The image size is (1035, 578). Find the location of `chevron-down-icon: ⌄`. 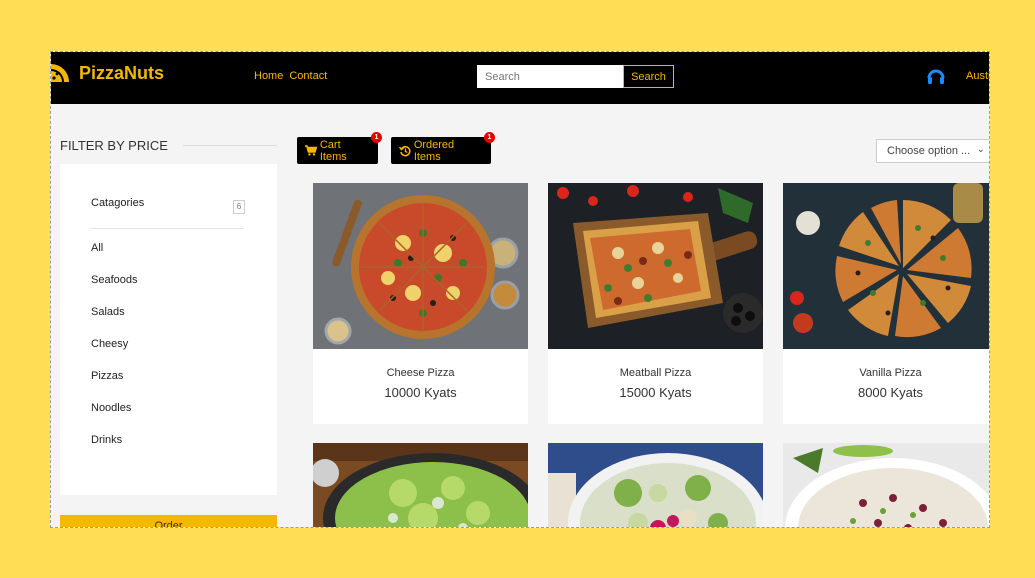

chevron-down-icon: ⌄ is located at coordinates (980, 149).